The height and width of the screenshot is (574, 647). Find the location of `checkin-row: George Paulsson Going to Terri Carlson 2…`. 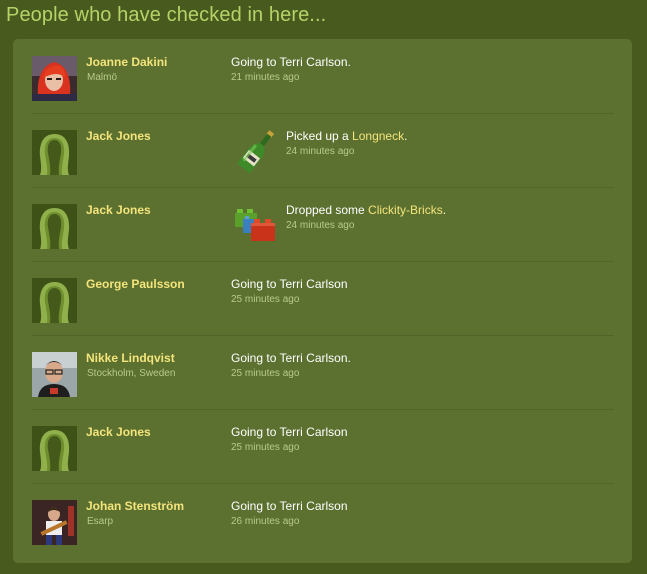

checkin-row: George Paulsson Going to Terri Carlson 2… is located at coordinates (322, 297).